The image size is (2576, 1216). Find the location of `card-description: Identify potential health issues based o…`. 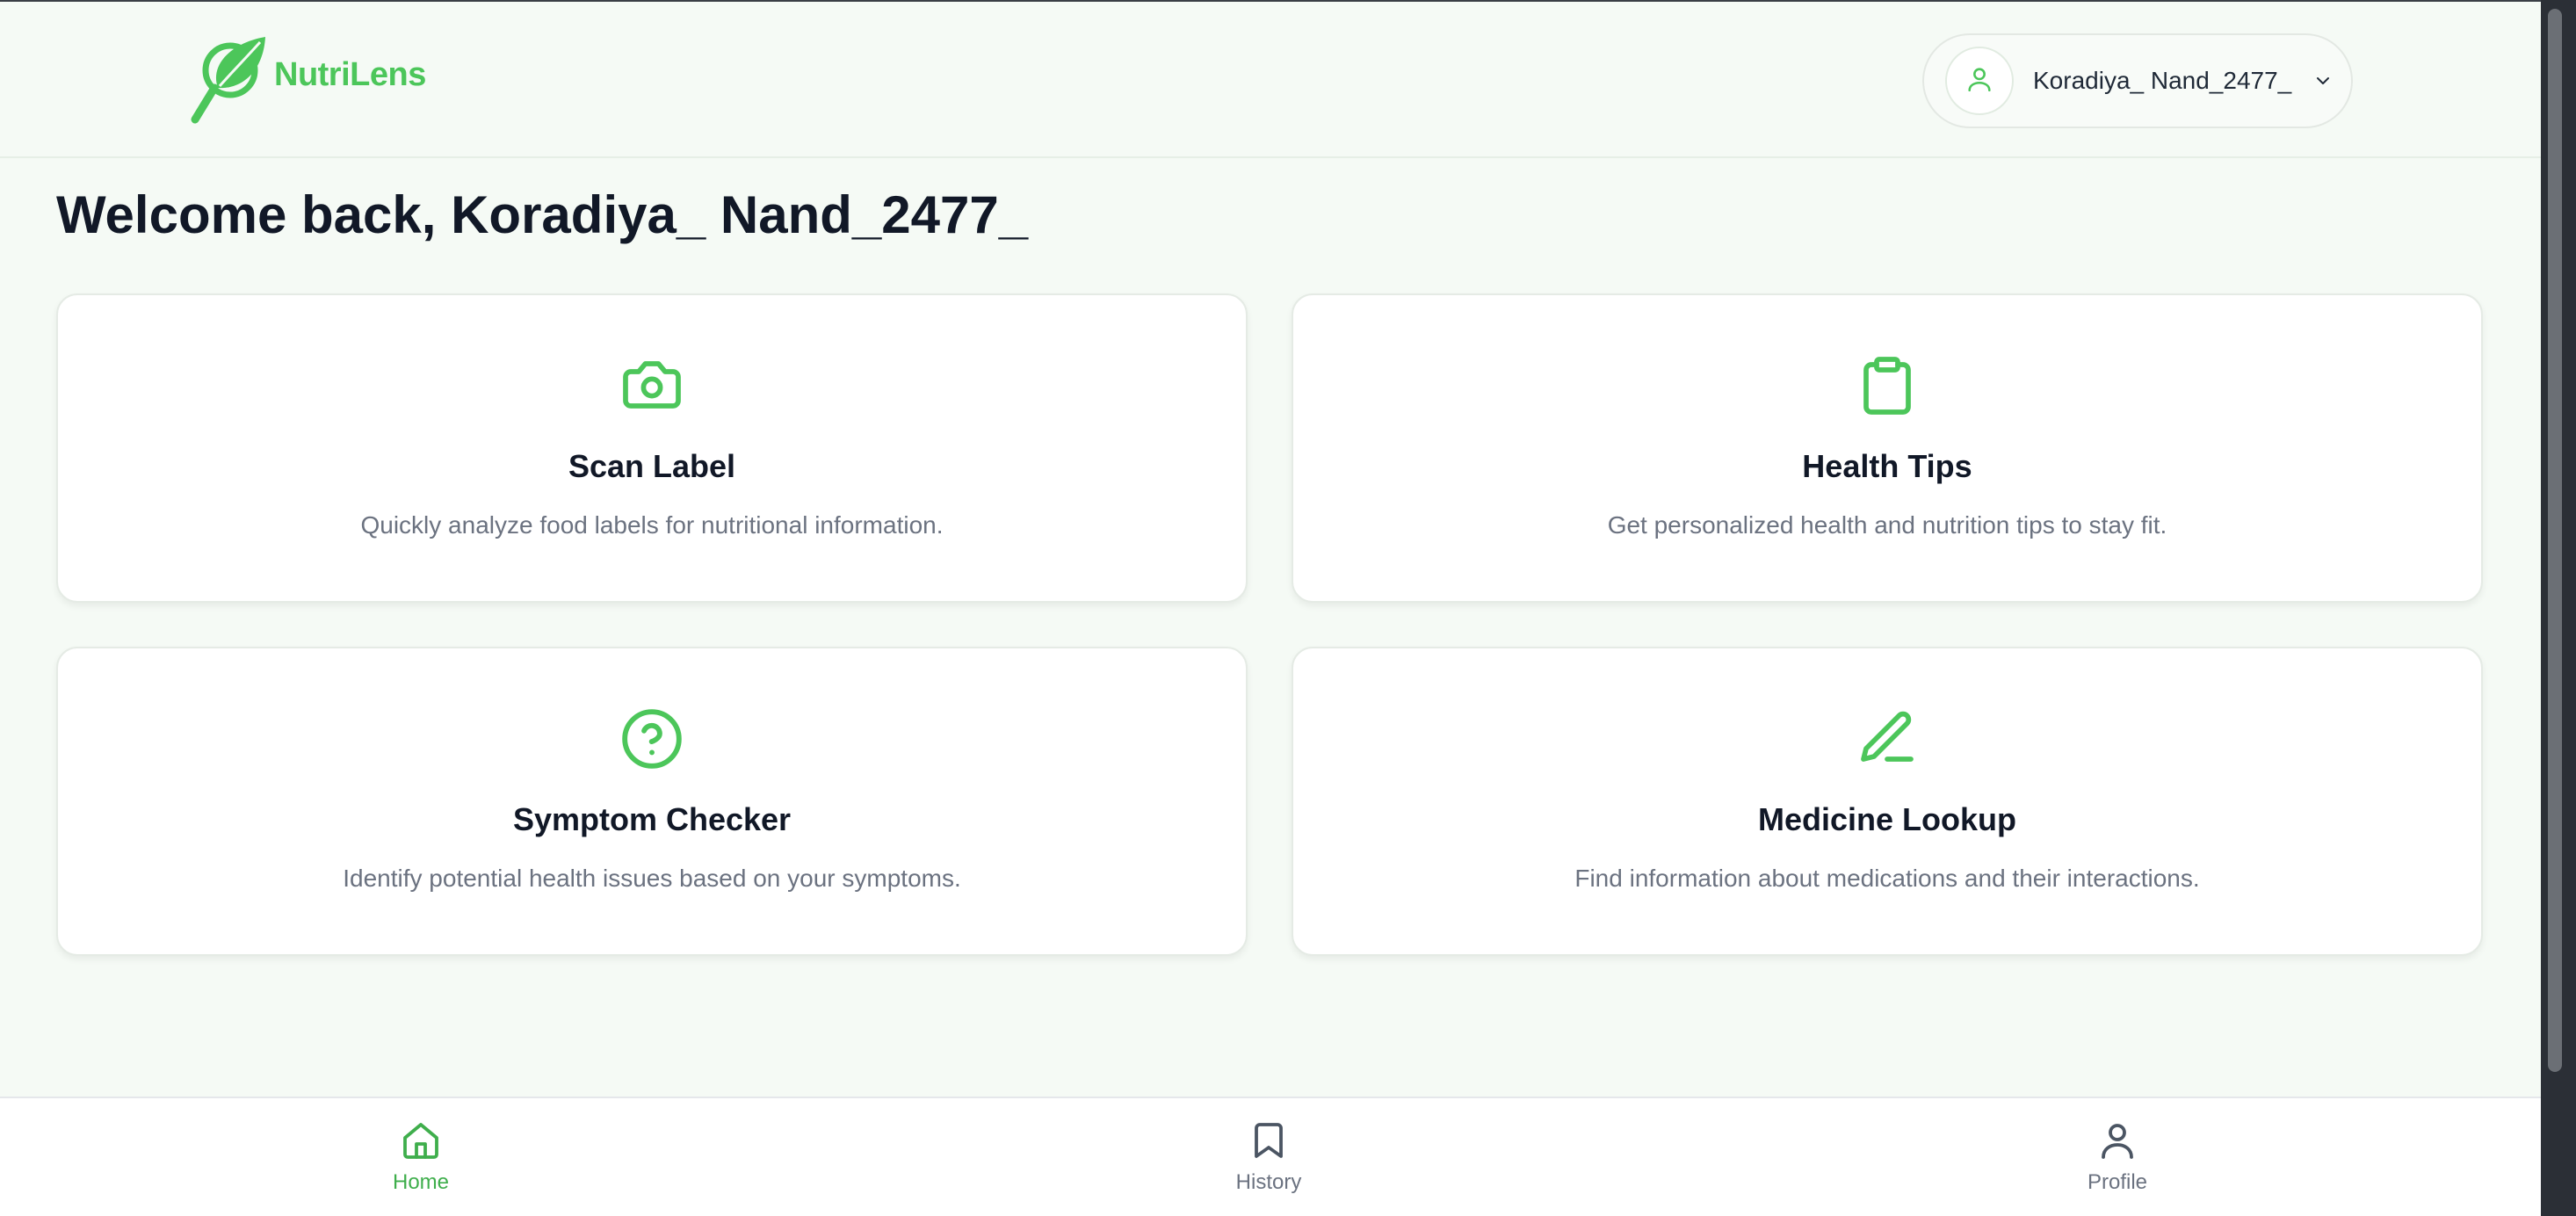

card-description: Identify potential health issues based o… is located at coordinates (652, 878).